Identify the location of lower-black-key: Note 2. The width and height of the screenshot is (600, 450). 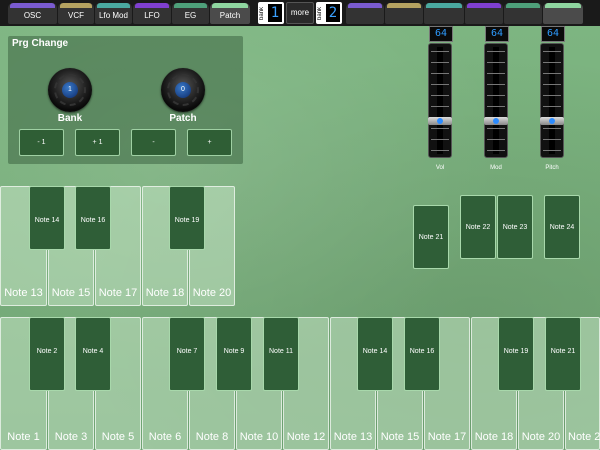
(47, 354).